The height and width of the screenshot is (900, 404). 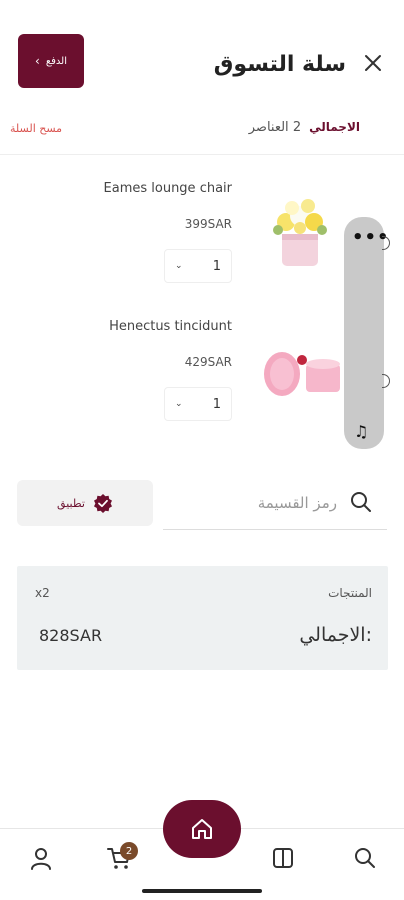 I want to click on product-name: Henectus tincidunt, so click(x=170, y=326).